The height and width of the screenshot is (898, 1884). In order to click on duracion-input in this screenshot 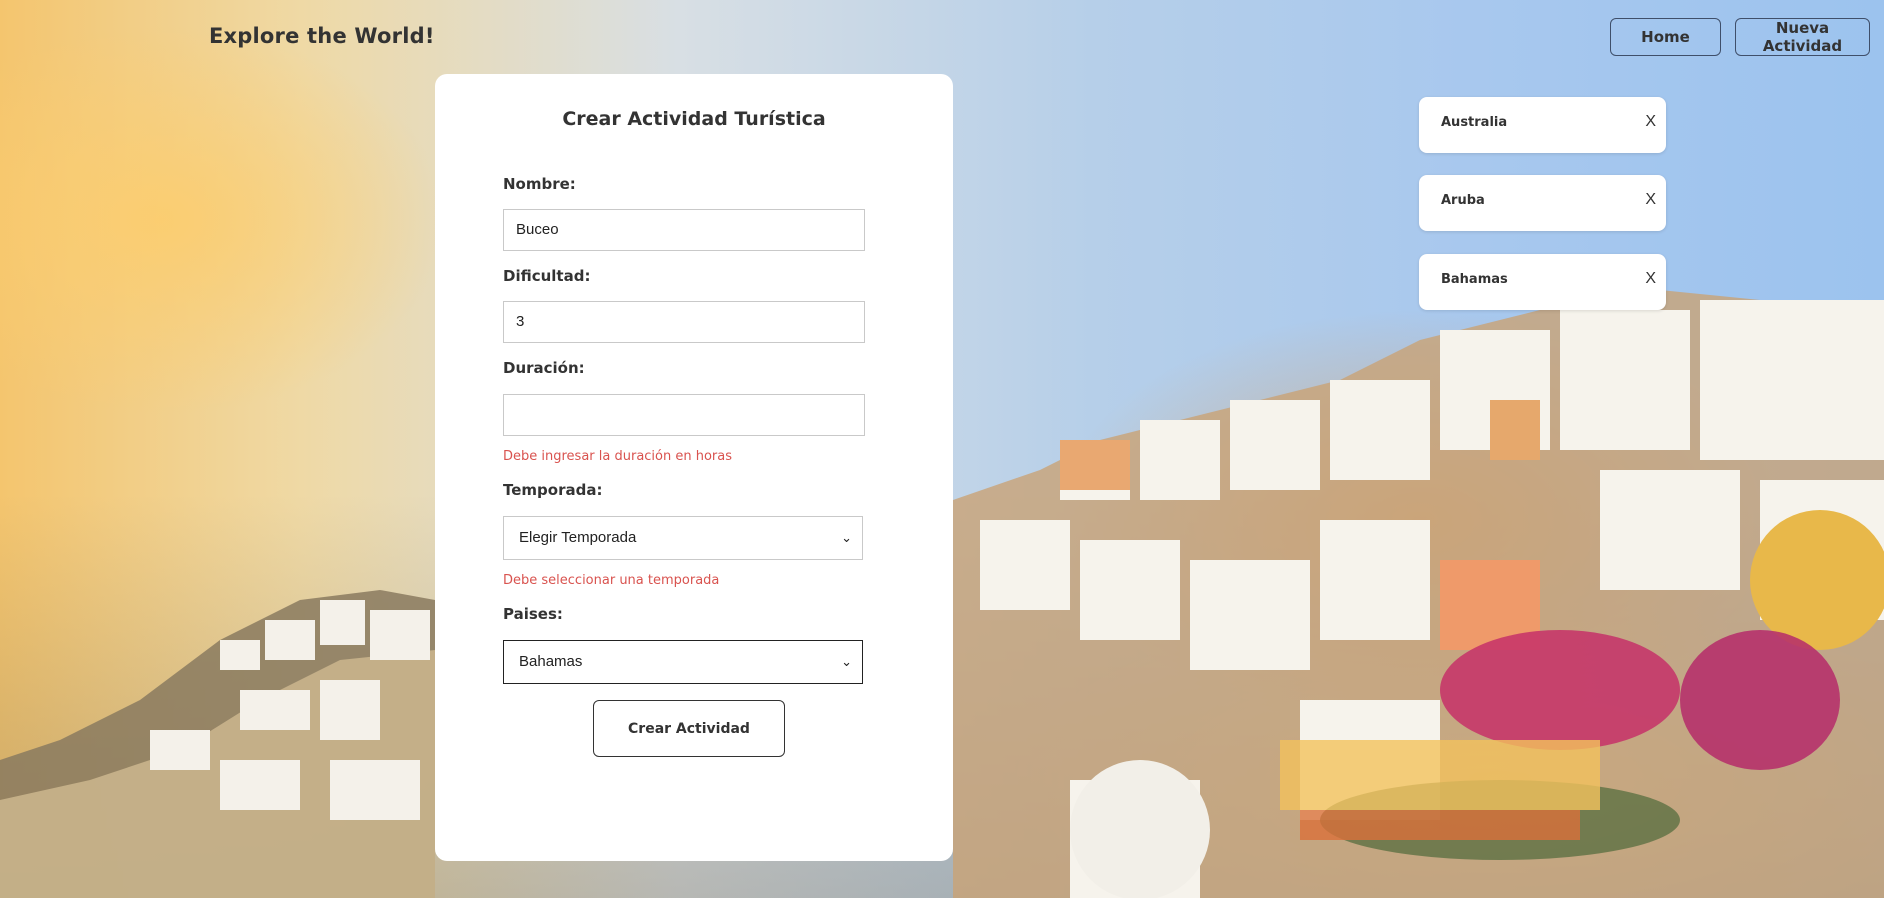, I will do `click(684, 415)`.